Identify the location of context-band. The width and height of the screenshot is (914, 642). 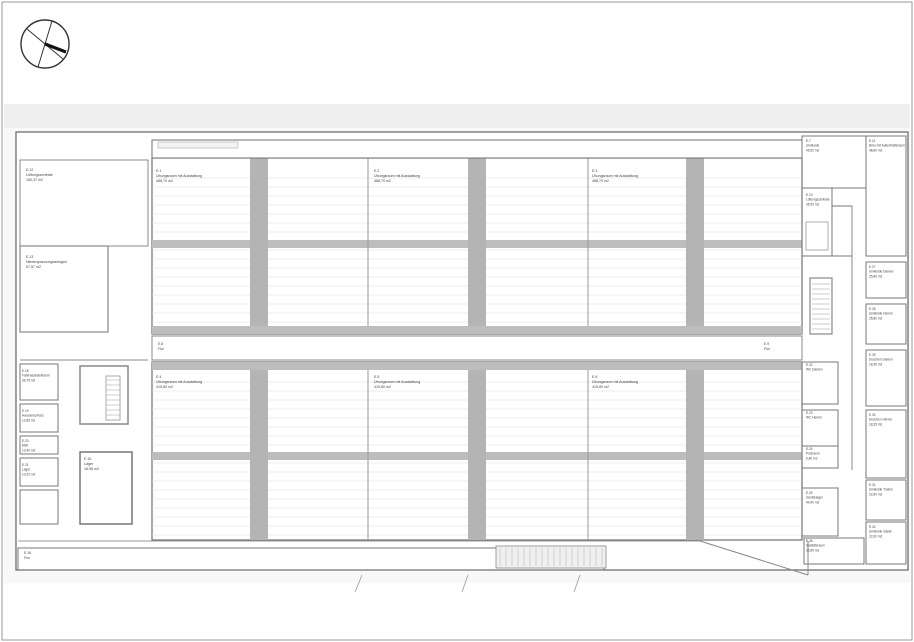
(457, 116).